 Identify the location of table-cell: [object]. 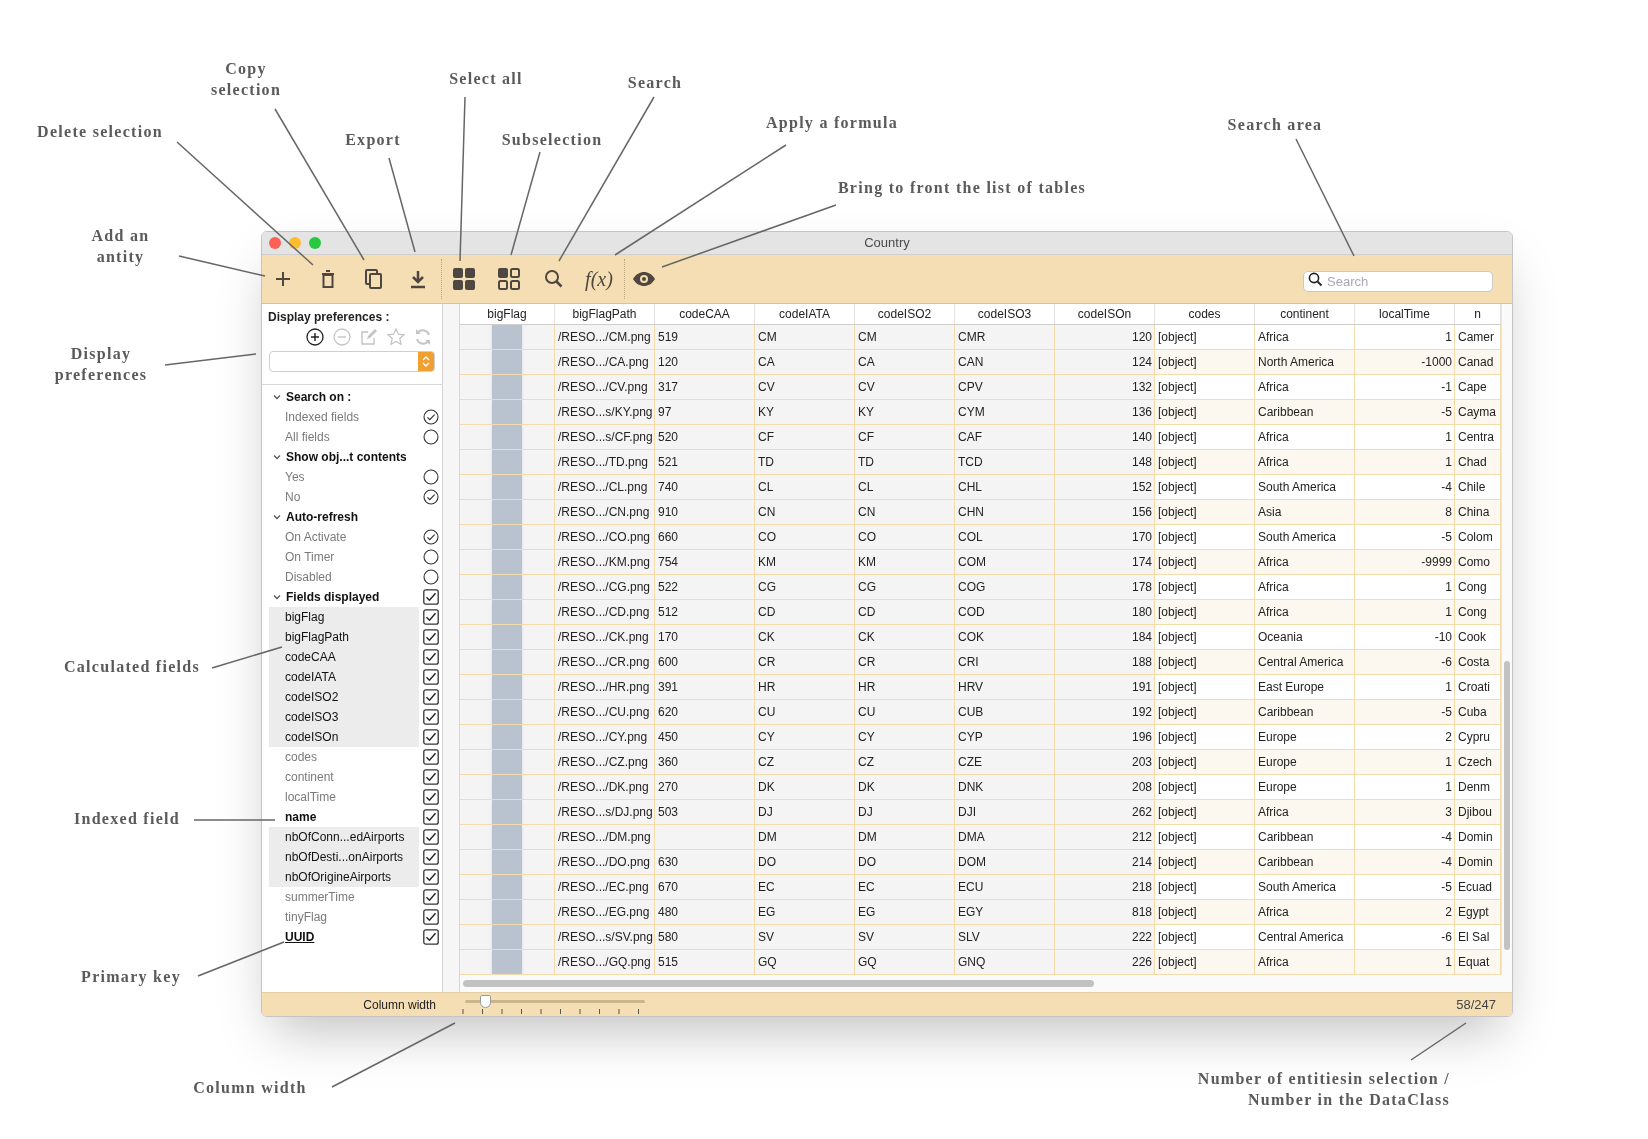
(1205, 687).